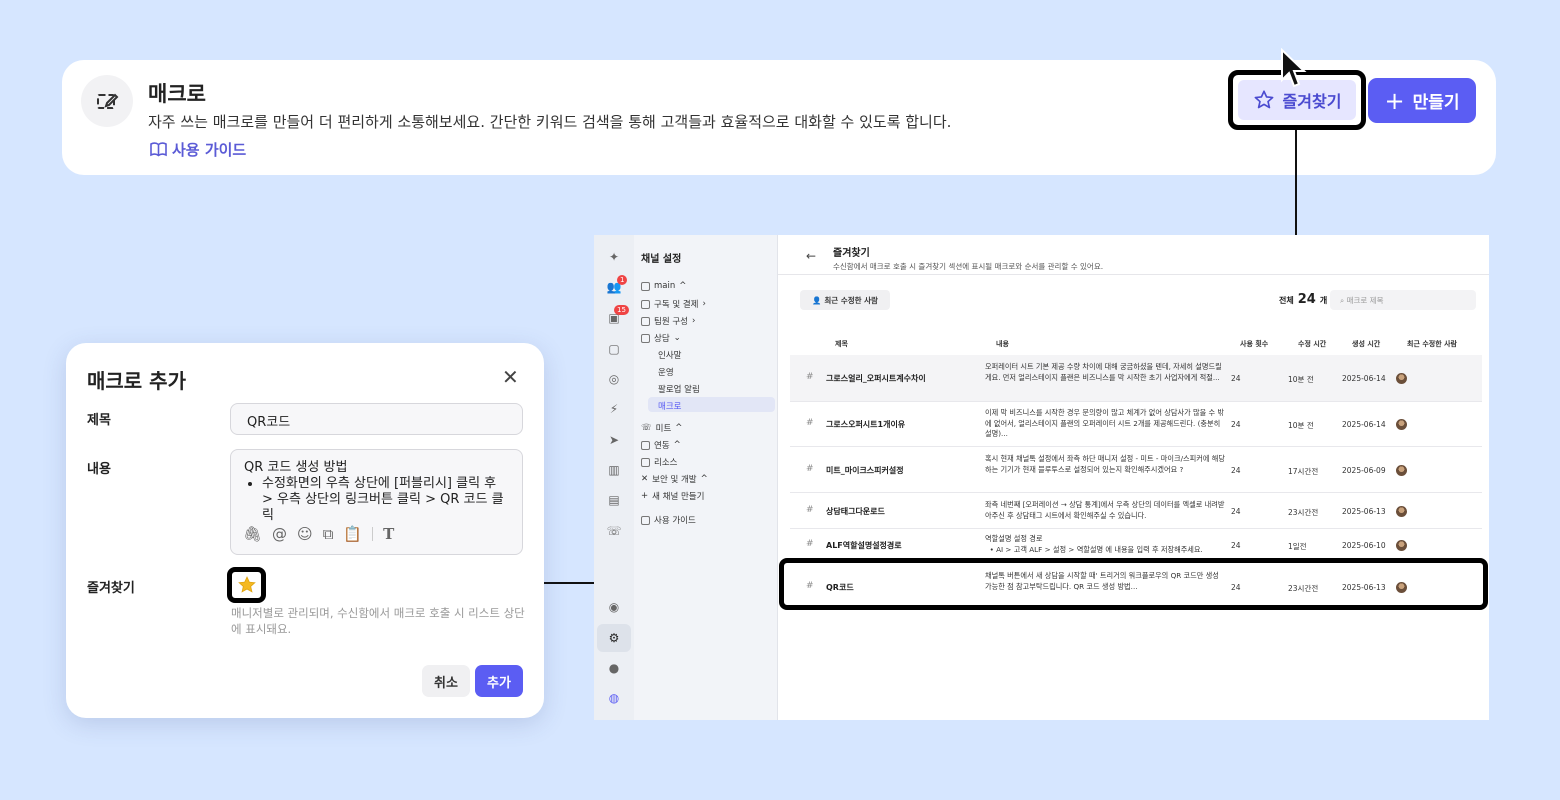 The height and width of the screenshot is (800, 1560). I want to click on sidebar-item-main: main ^, so click(663, 286).